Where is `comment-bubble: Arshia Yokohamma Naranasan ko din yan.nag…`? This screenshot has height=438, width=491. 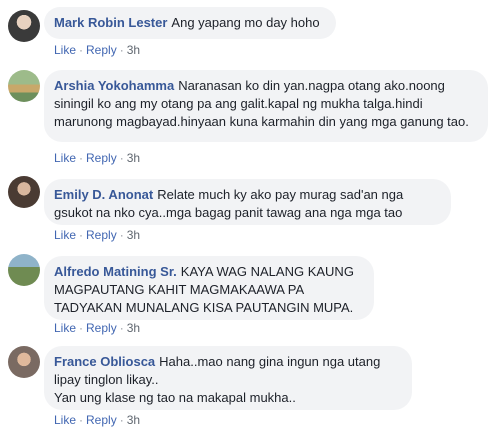
comment-bubble: Arshia Yokohamma Naranasan ko din yan.nag… is located at coordinates (266, 106).